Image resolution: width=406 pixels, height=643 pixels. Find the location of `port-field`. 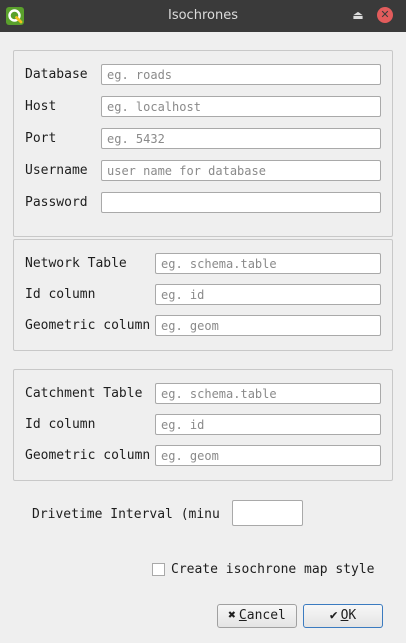

port-field is located at coordinates (241, 138).